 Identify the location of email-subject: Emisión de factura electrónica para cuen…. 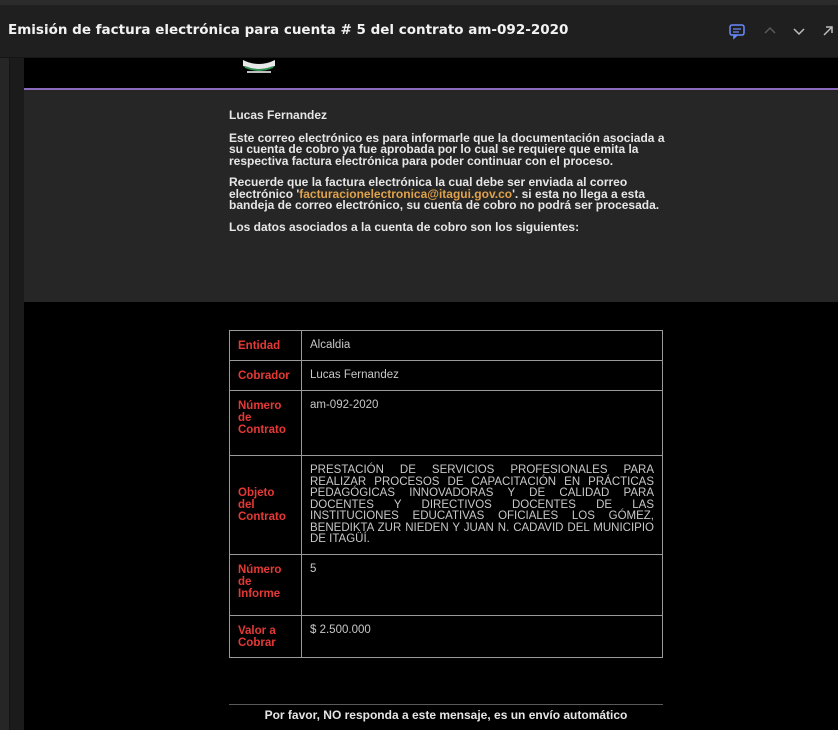
(288, 30).